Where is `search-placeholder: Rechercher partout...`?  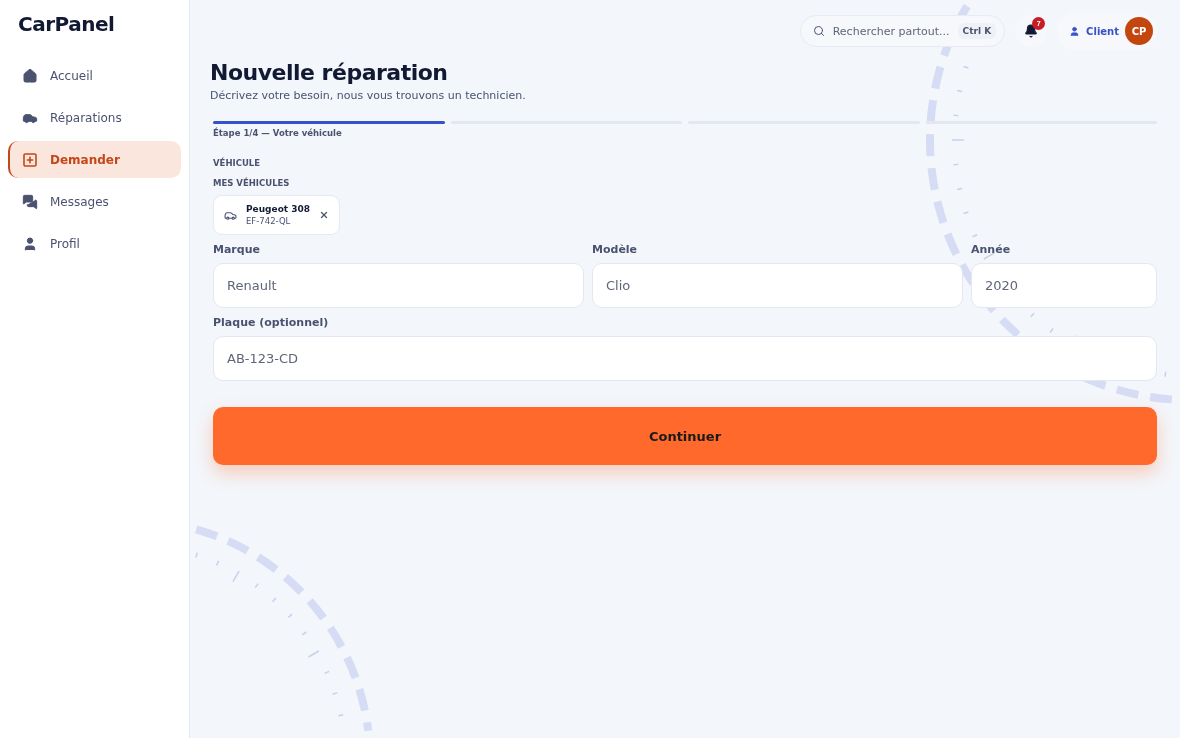 search-placeholder: Rechercher partout... is located at coordinates (891, 31).